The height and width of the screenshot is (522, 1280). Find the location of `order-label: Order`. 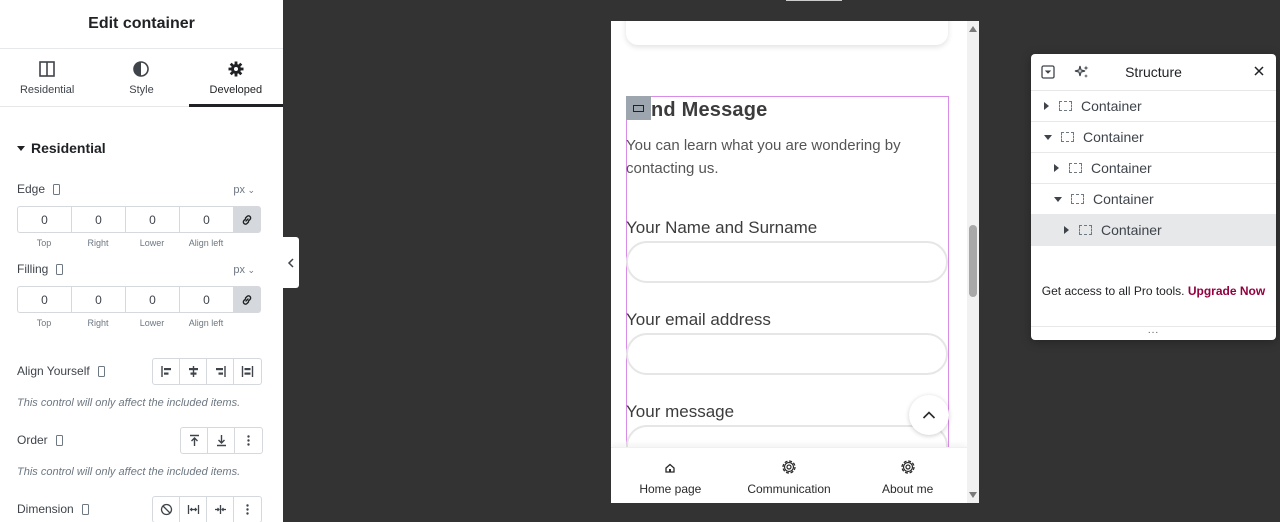

order-label: Order is located at coordinates (32, 440).